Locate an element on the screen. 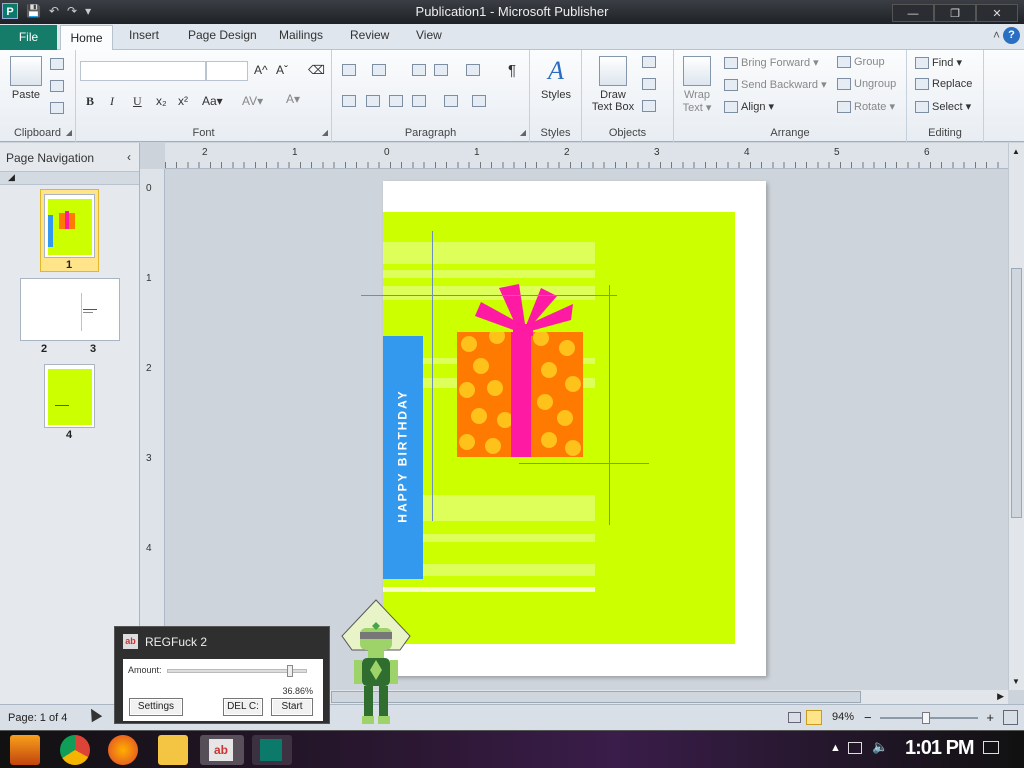 This screenshot has width=1024, height=768. cut-icon is located at coordinates (58, 64).